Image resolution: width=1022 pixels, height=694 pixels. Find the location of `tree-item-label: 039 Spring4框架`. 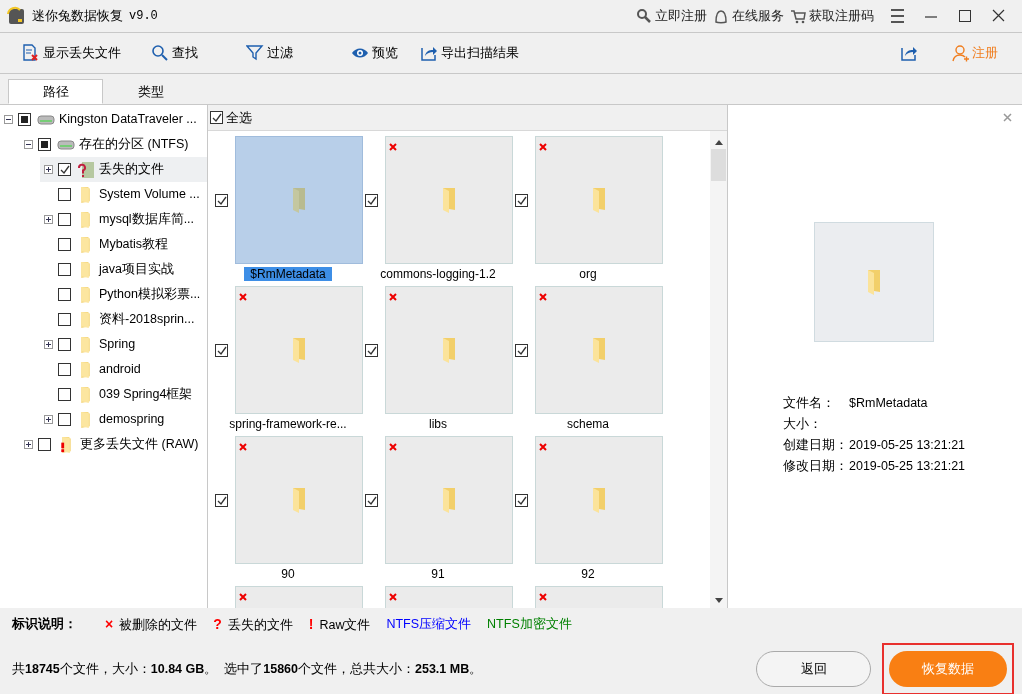

tree-item-label: 039 Spring4框架 is located at coordinates (146, 394).